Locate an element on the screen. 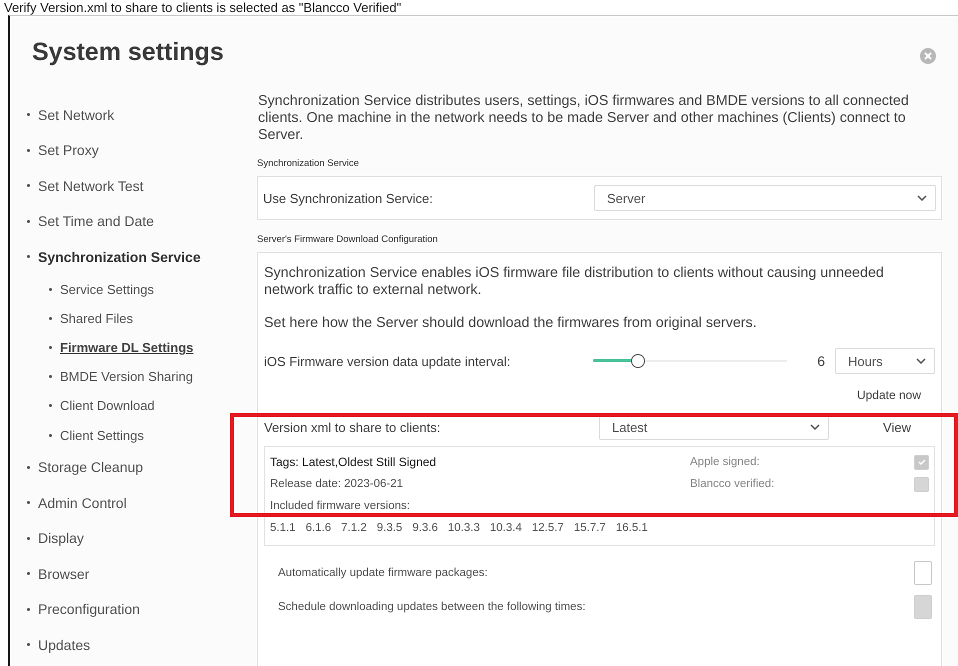  version-text: 15.7.7 is located at coordinates (590, 528).